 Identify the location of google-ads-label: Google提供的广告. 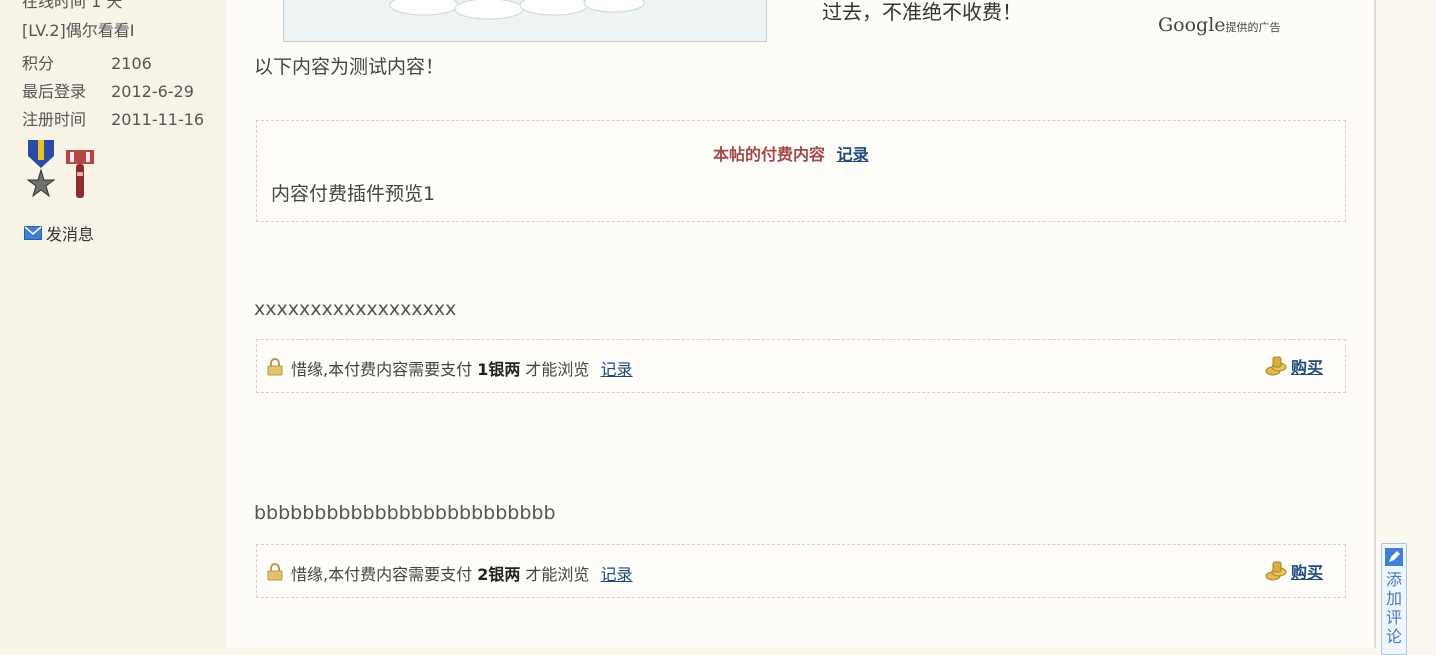
(1219, 25).